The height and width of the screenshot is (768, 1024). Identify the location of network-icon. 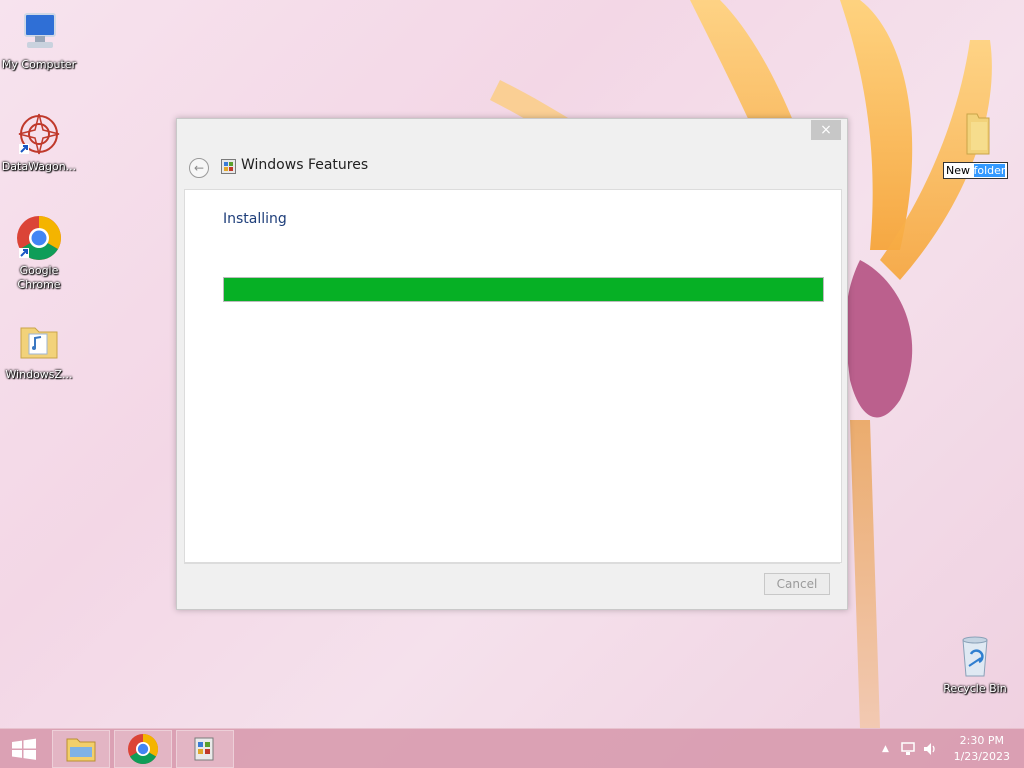
(908, 749).